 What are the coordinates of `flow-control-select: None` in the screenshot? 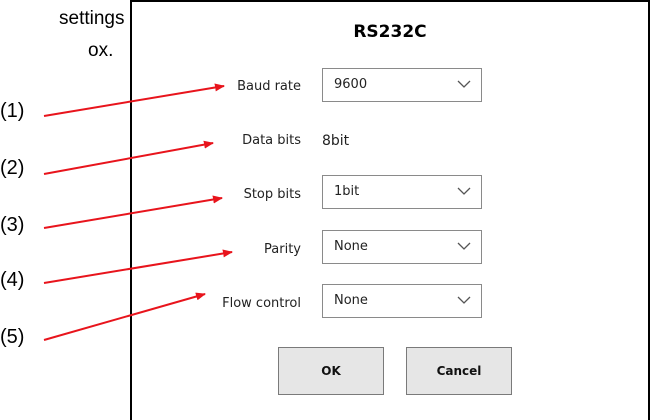 It's located at (402, 301).